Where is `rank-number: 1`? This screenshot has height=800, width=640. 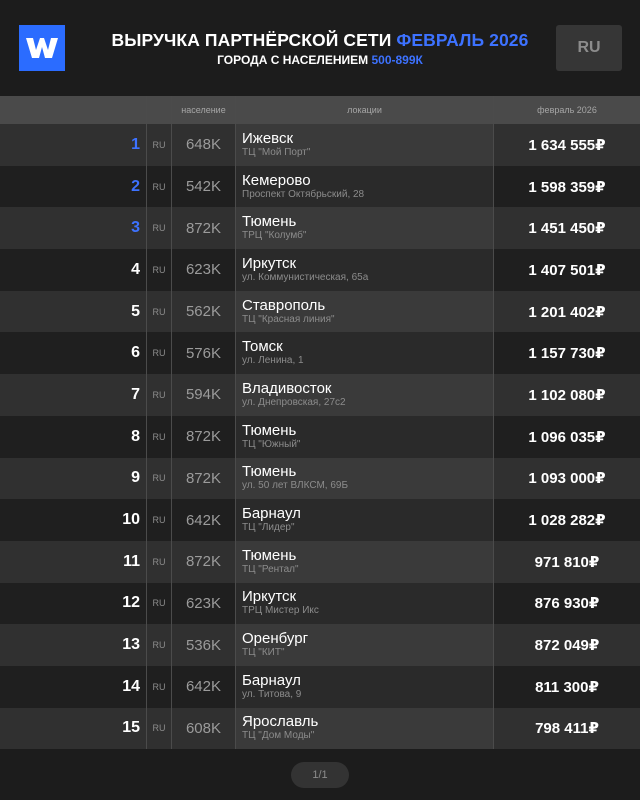 rank-number: 1 is located at coordinates (135, 144).